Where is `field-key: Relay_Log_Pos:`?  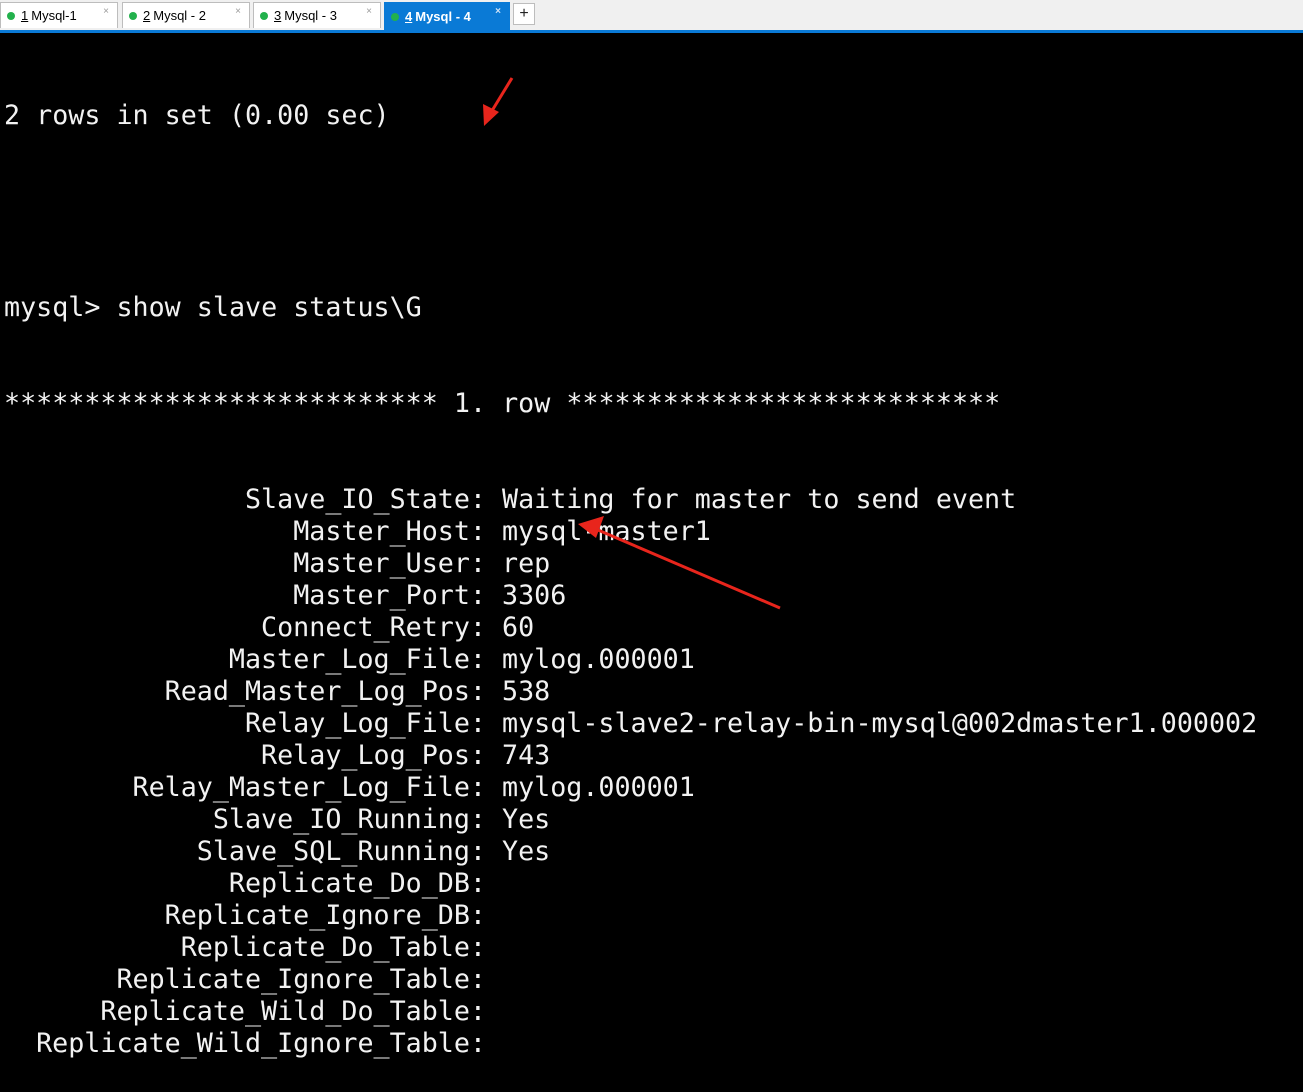 field-key: Relay_Log_Pos: is located at coordinates (373, 755).